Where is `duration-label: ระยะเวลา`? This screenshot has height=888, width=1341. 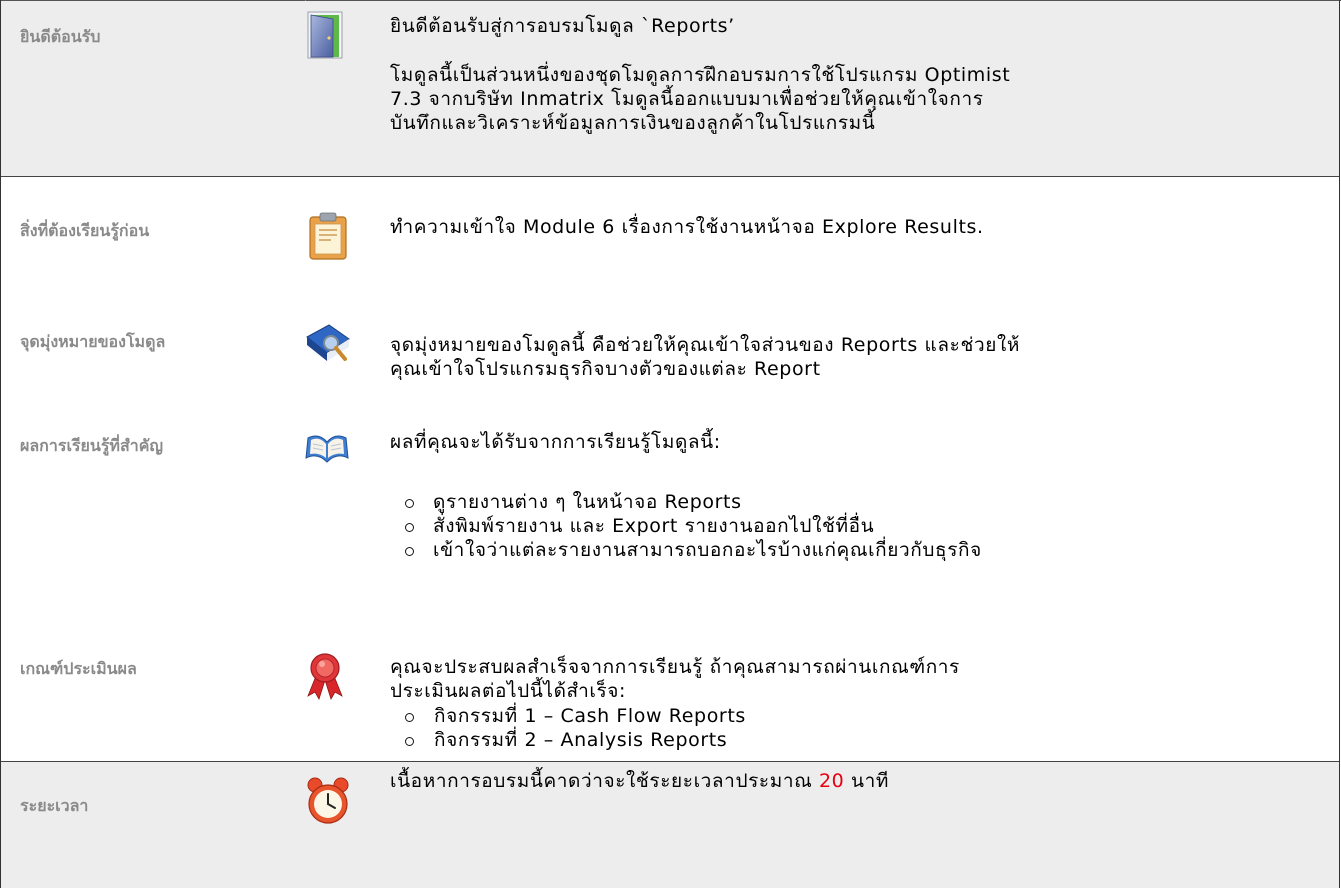
duration-label: ระยะเวลา is located at coordinates (54, 805).